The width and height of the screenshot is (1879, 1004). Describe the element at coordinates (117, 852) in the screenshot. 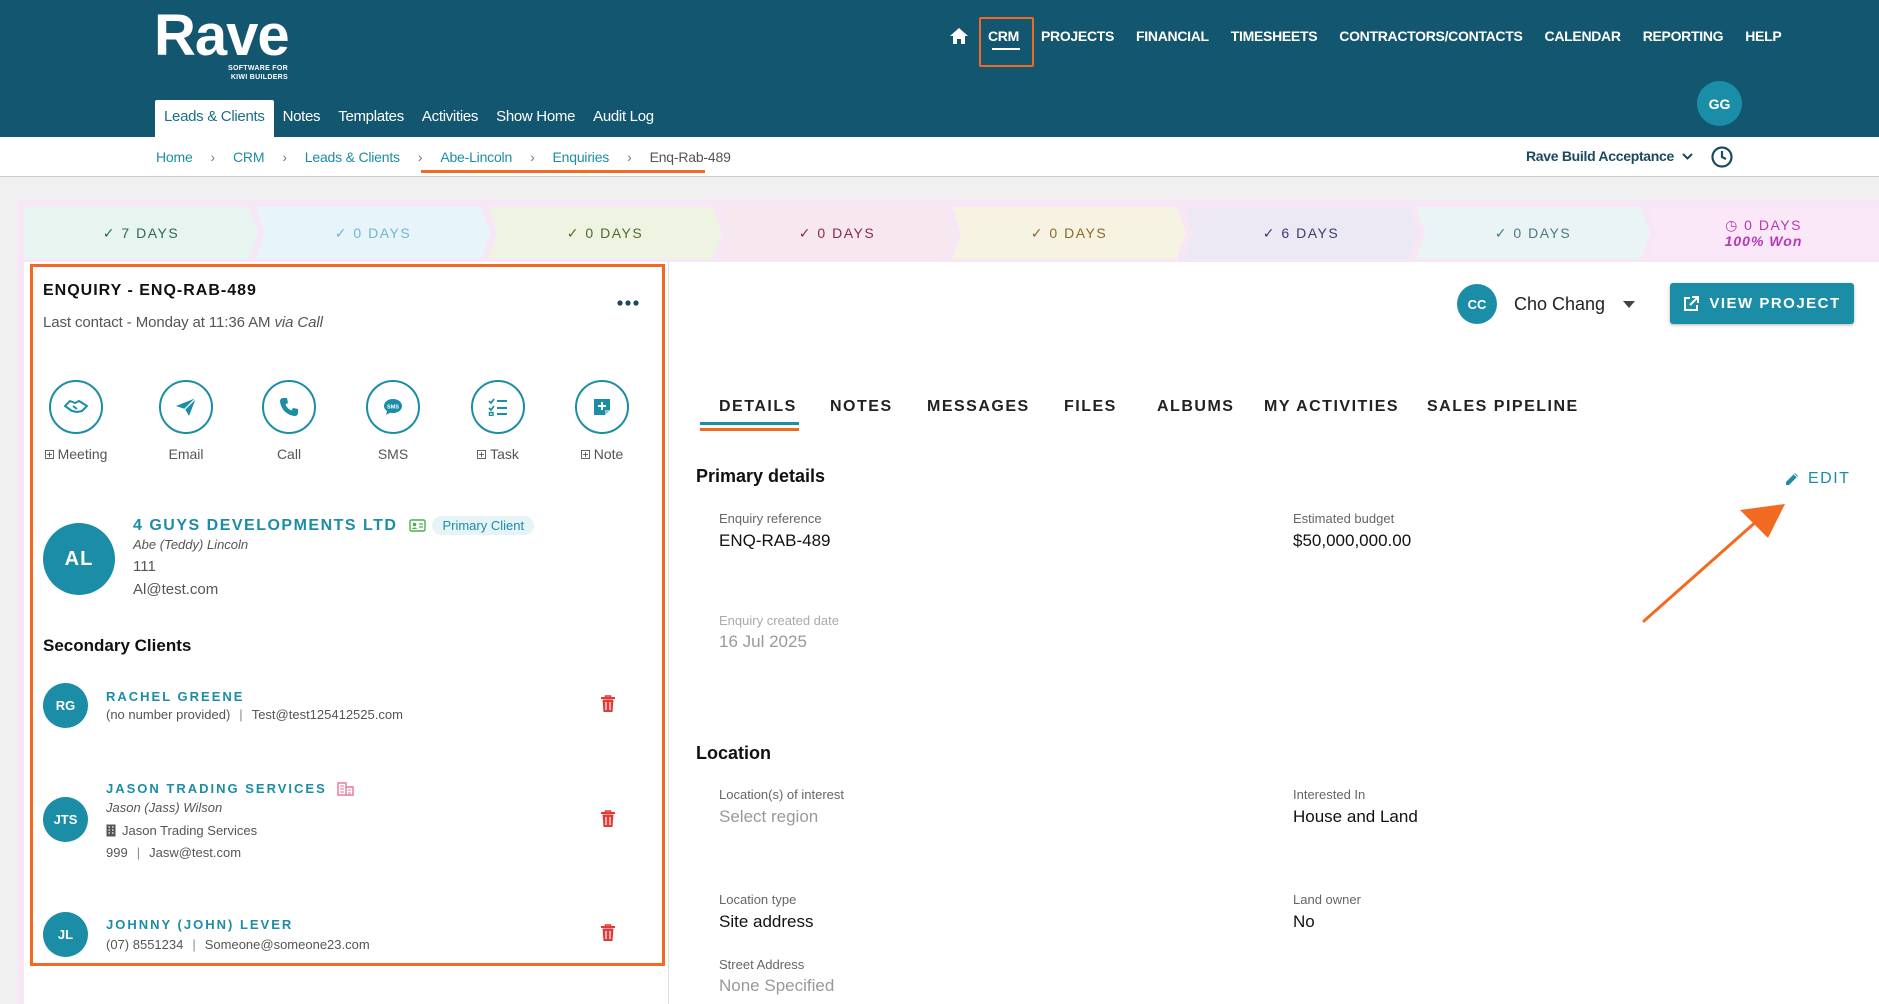

I see `secondary-client-phone: 999` at that location.